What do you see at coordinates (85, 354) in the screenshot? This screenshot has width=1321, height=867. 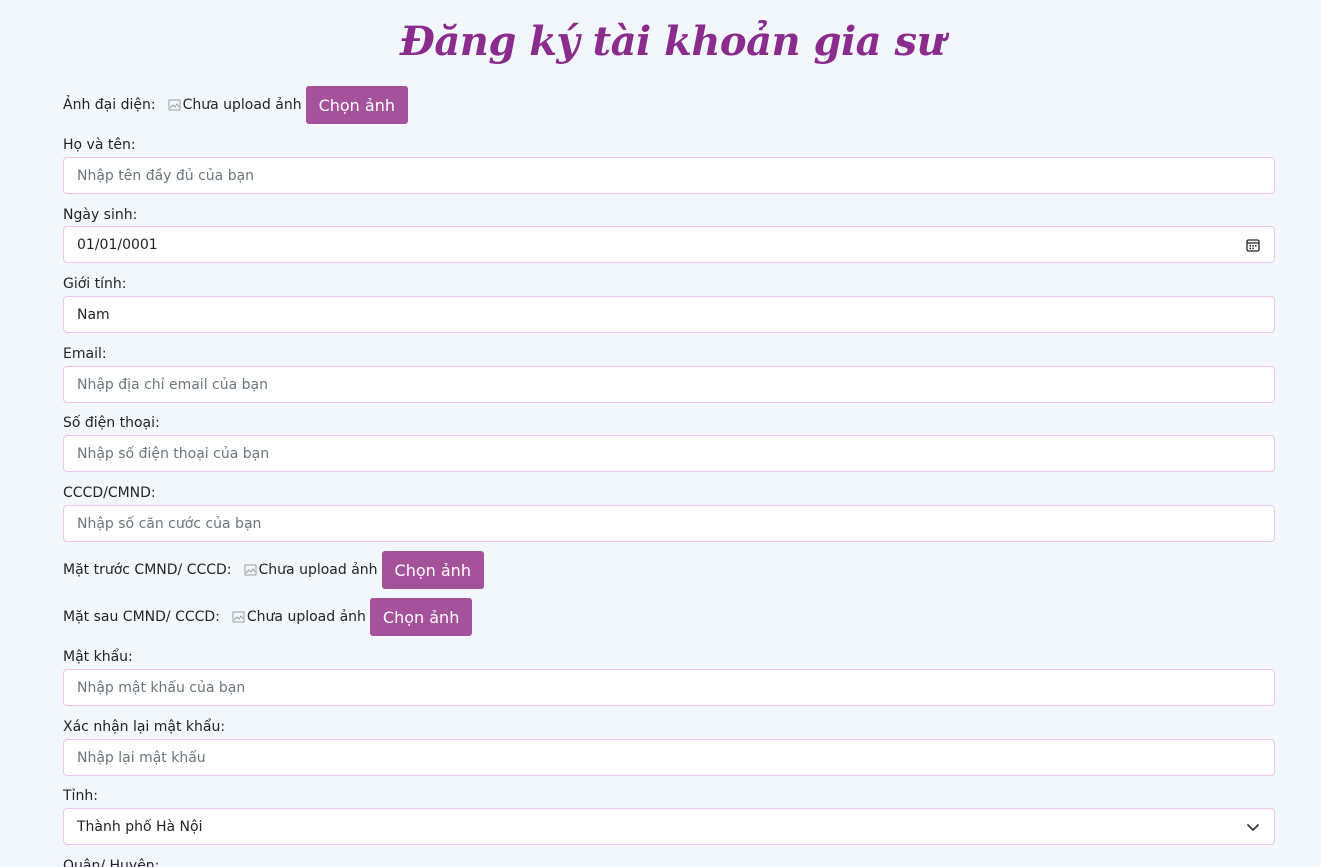 I see `email-label: Email:` at bounding box center [85, 354].